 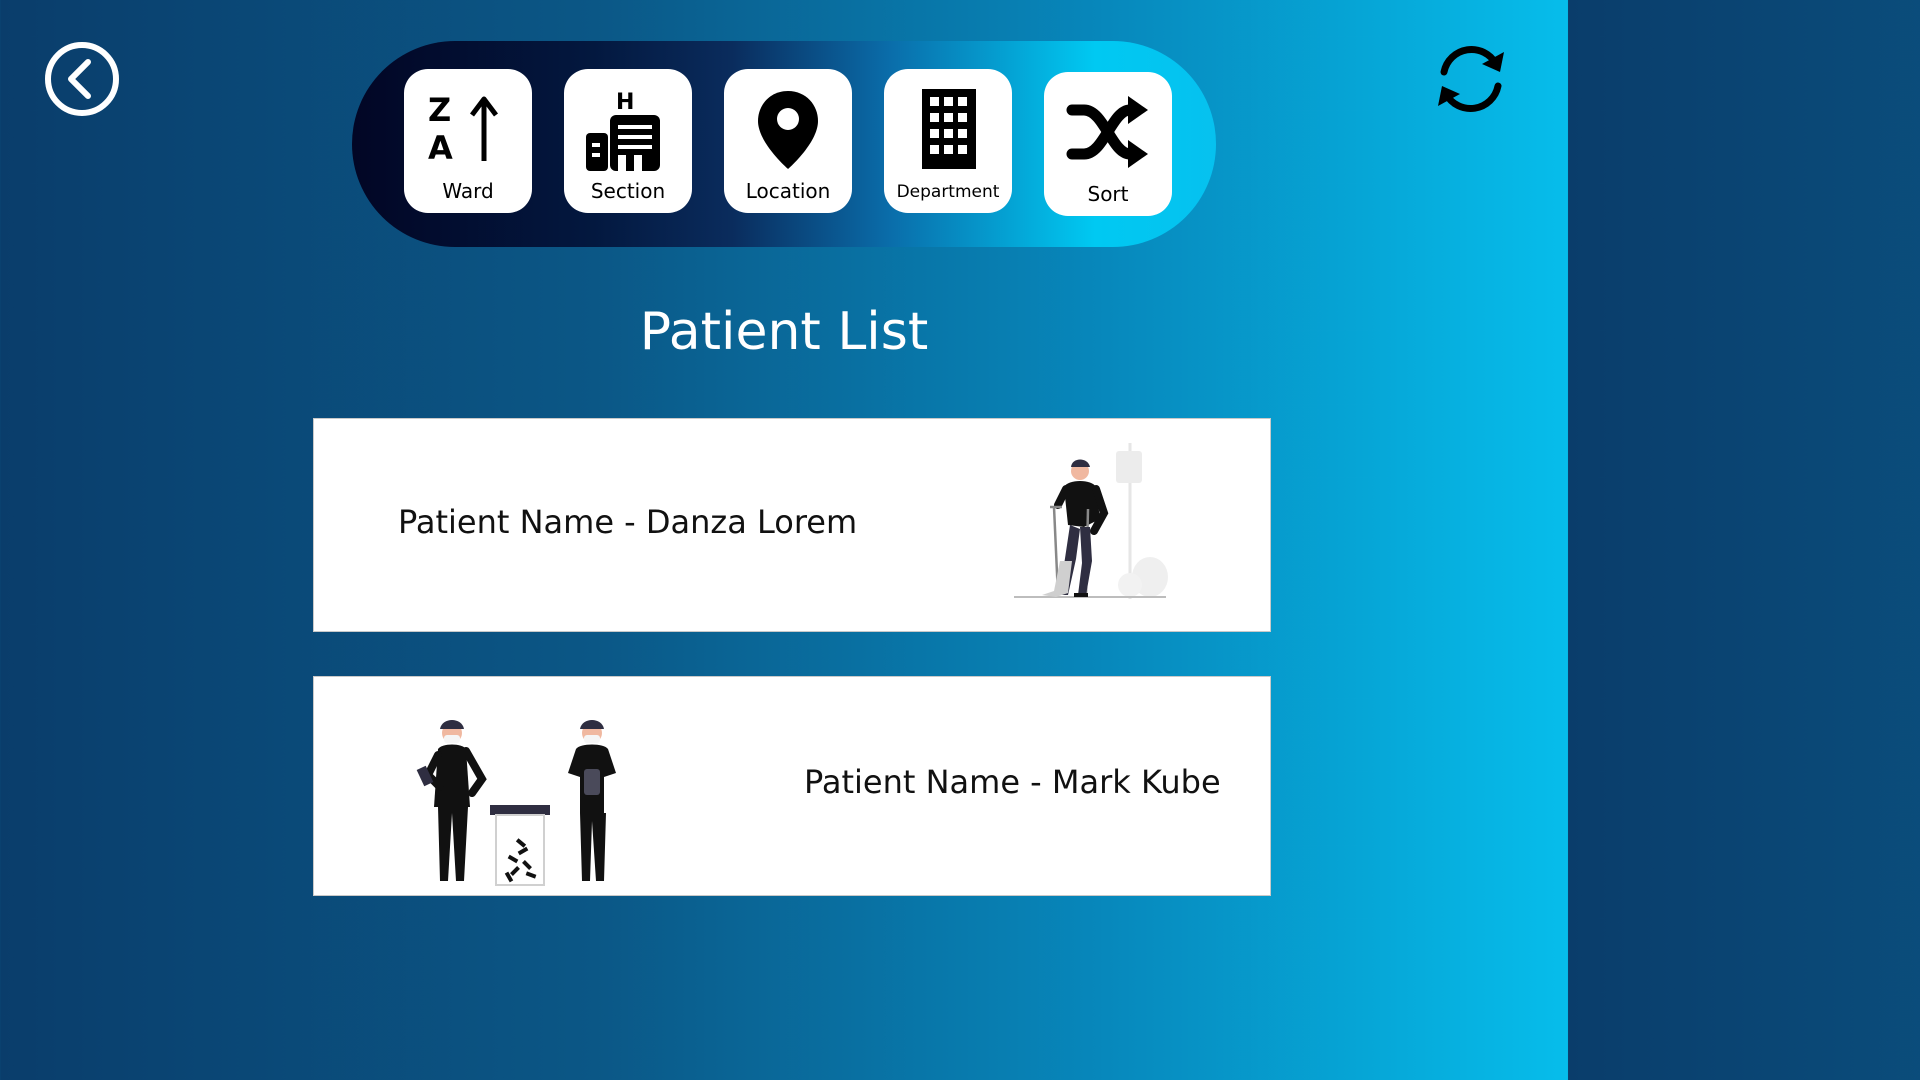 I want to click on page-title: Patient List, so click(x=784, y=332).